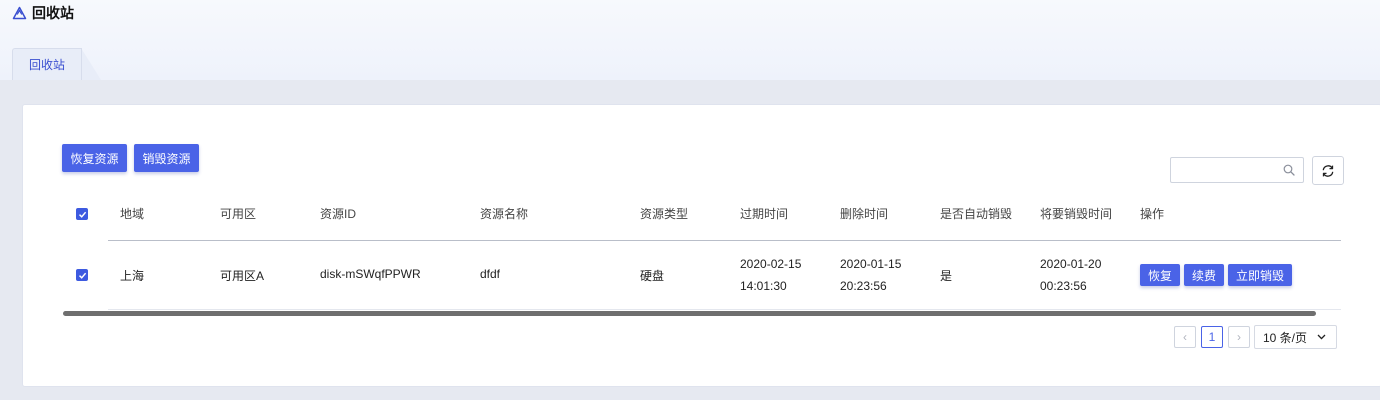 The height and width of the screenshot is (400, 1380). Describe the element at coordinates (166, 158) in the screenshot. I see `destroy-resources-button: 销毁资源` at that location.